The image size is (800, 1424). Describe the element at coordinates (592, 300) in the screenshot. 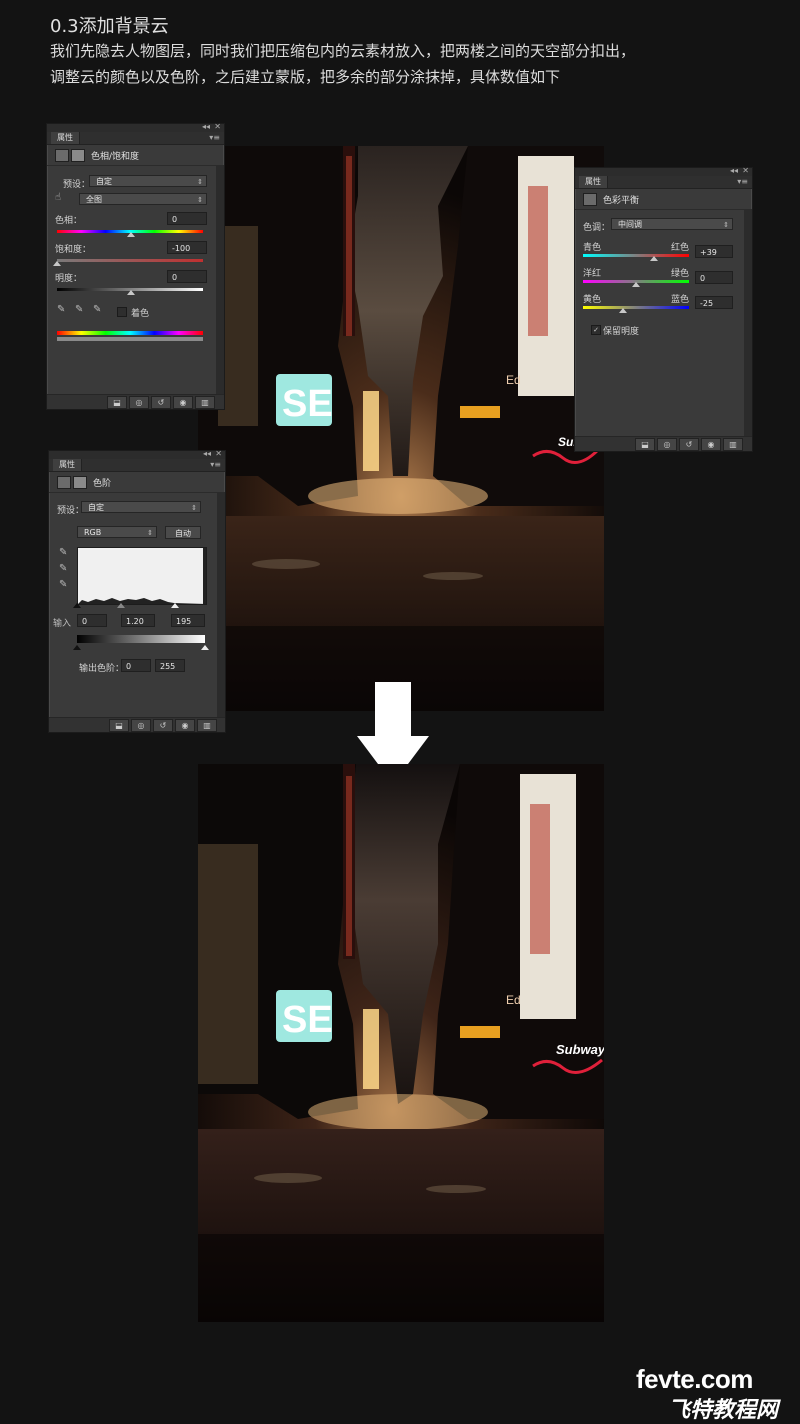

I see `yellow-label: 黄色` at that location.